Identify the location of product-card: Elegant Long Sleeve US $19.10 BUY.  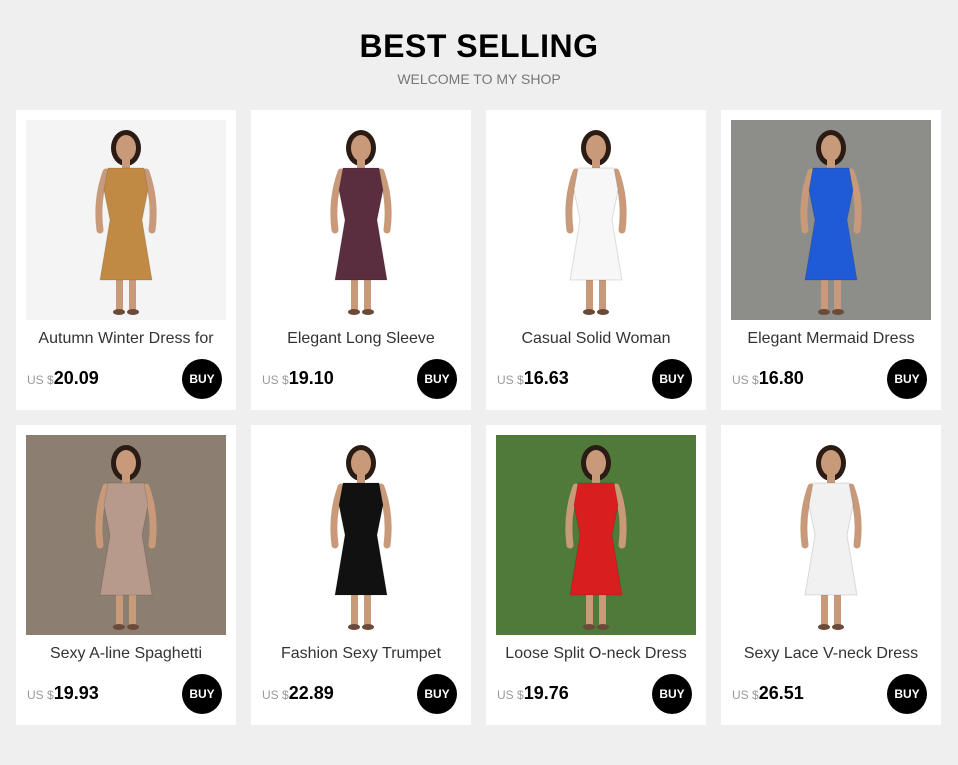
(361, 260).